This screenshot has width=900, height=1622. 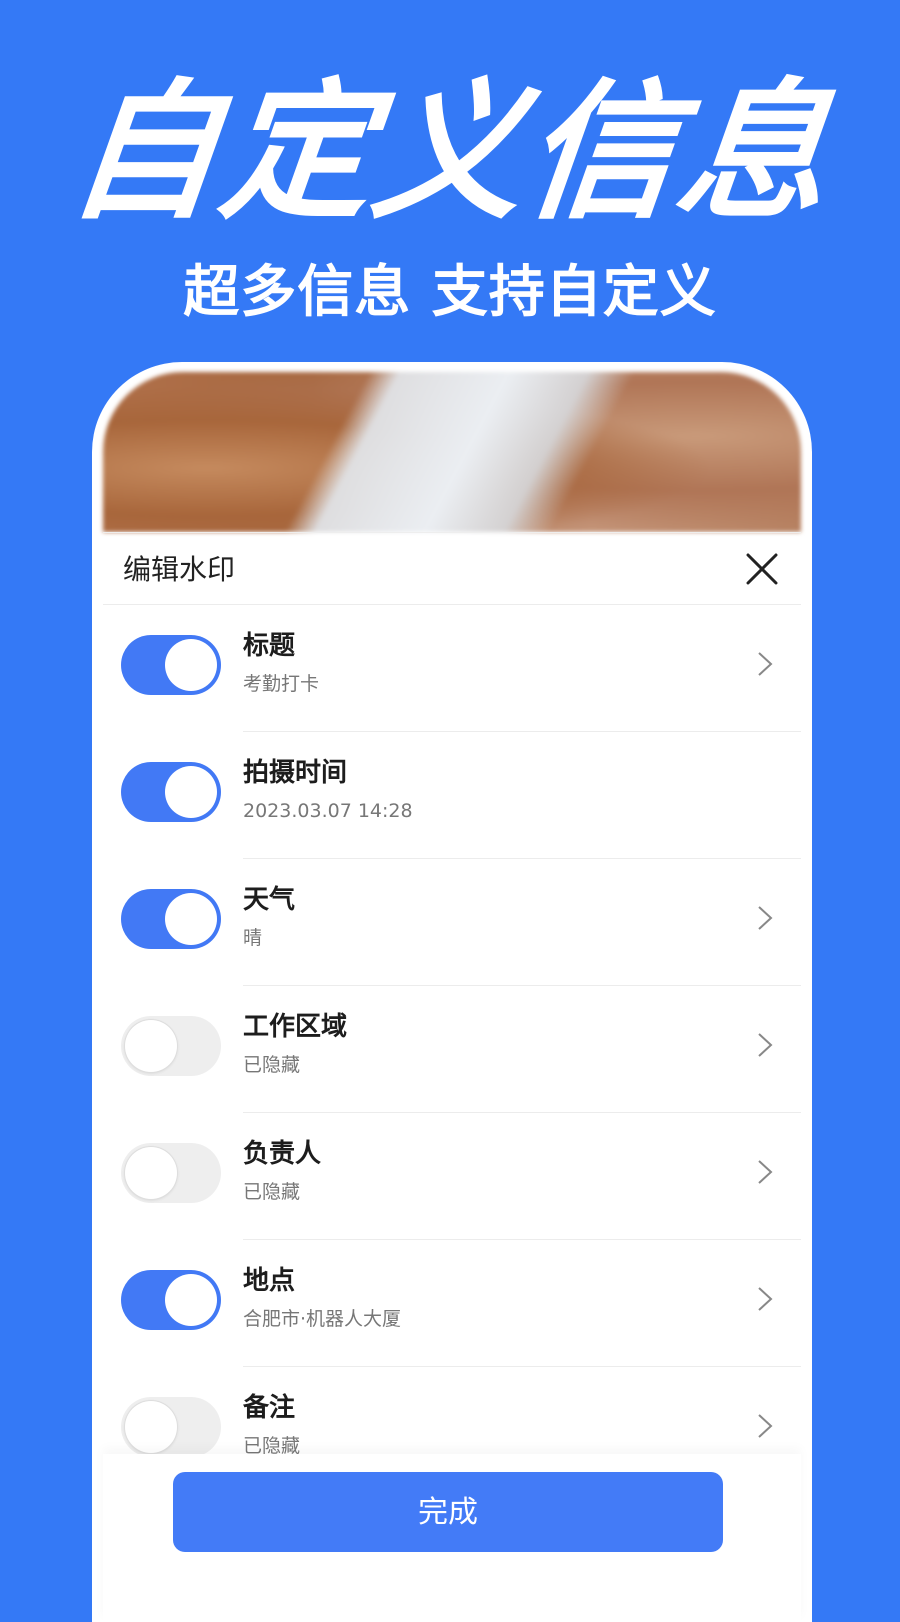 What do you see at coordinates (281, 684) in the screenshot?
I see `field-value: 考勤打卡` at bounding box center [281, 684].